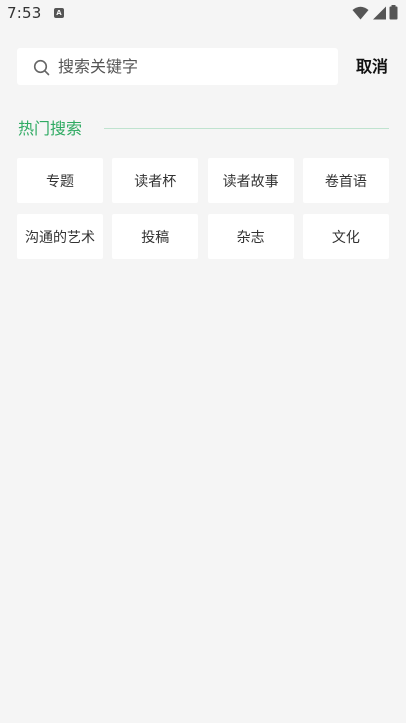 This screenshot has width=406, height=723. I want to click on hot-tag: 投稿, so click(155, 236).